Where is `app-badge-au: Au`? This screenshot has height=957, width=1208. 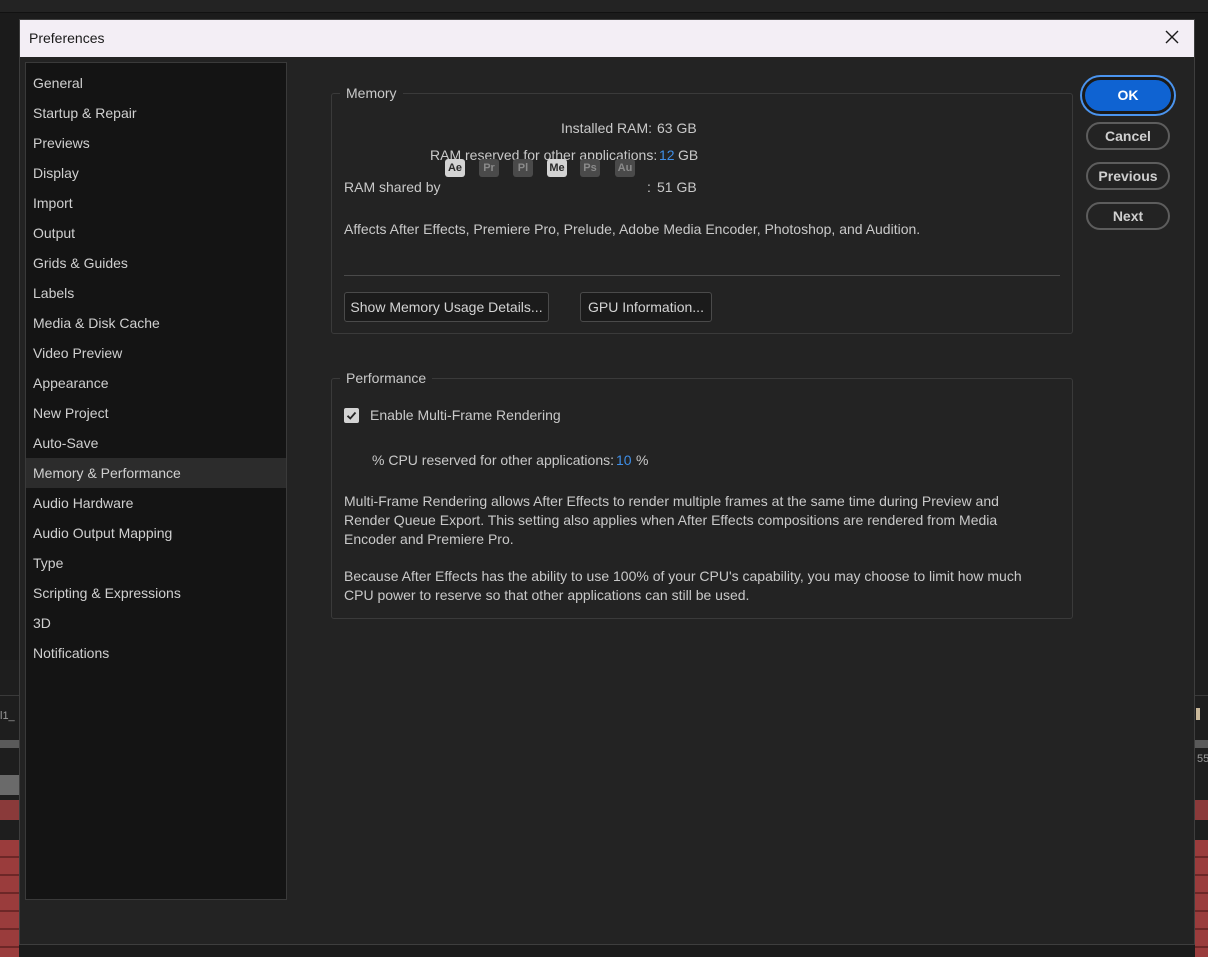 app-badge-au: Au is located at coordinates (625, 168).